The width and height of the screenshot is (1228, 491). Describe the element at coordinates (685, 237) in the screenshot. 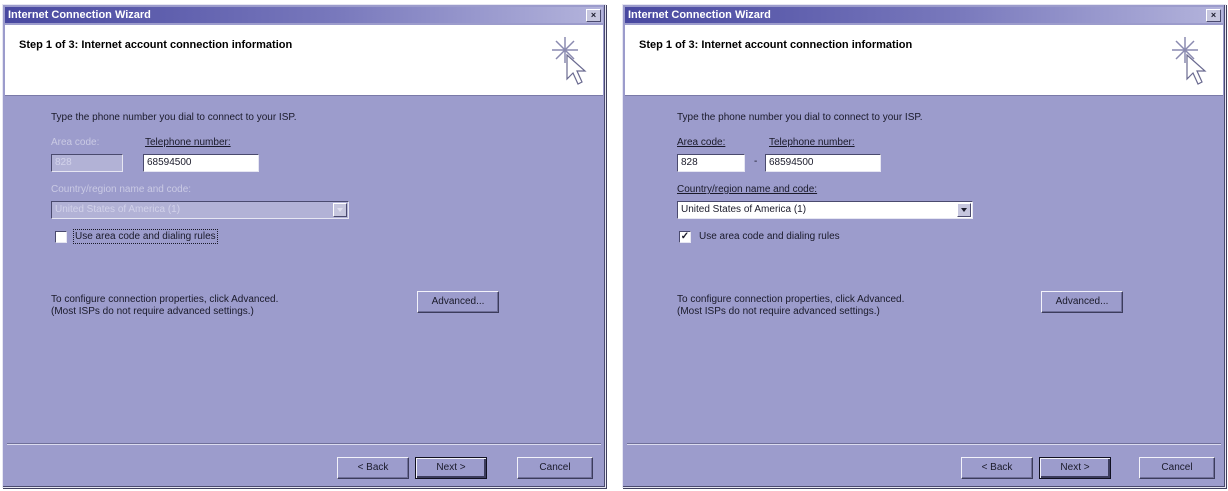

I see `use-dialing-rules-checkbox: ✓` at that location.